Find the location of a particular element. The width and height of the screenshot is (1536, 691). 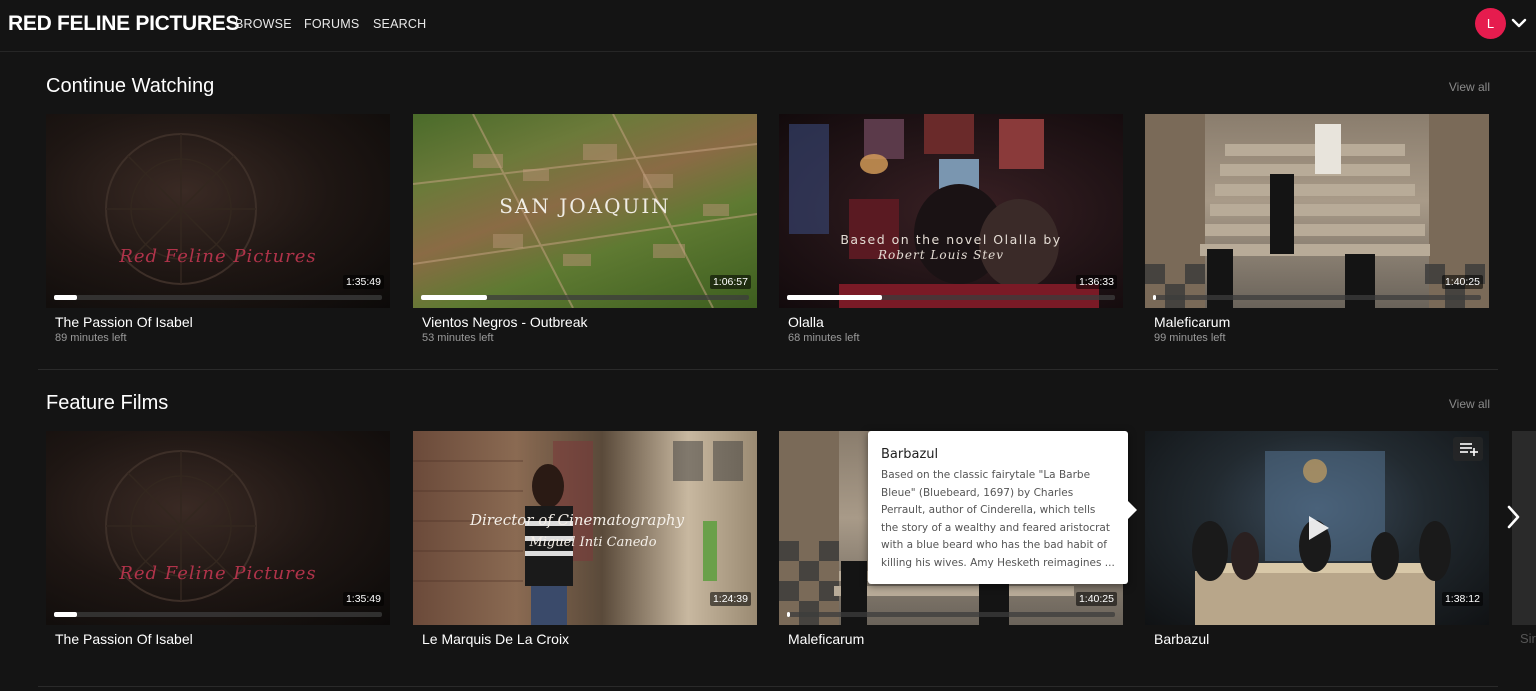

title-card-text: SAN JOAQUIN is located at coordinates (585, 206).